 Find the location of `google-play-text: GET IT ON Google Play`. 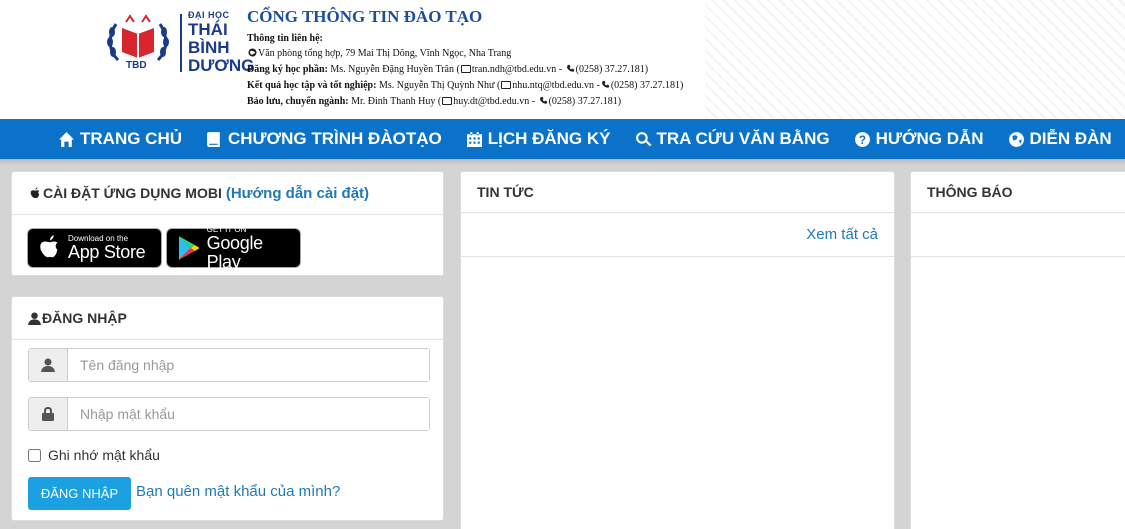

google-play-text: GET IT ON Google Play is located at coordinates (253, 248).